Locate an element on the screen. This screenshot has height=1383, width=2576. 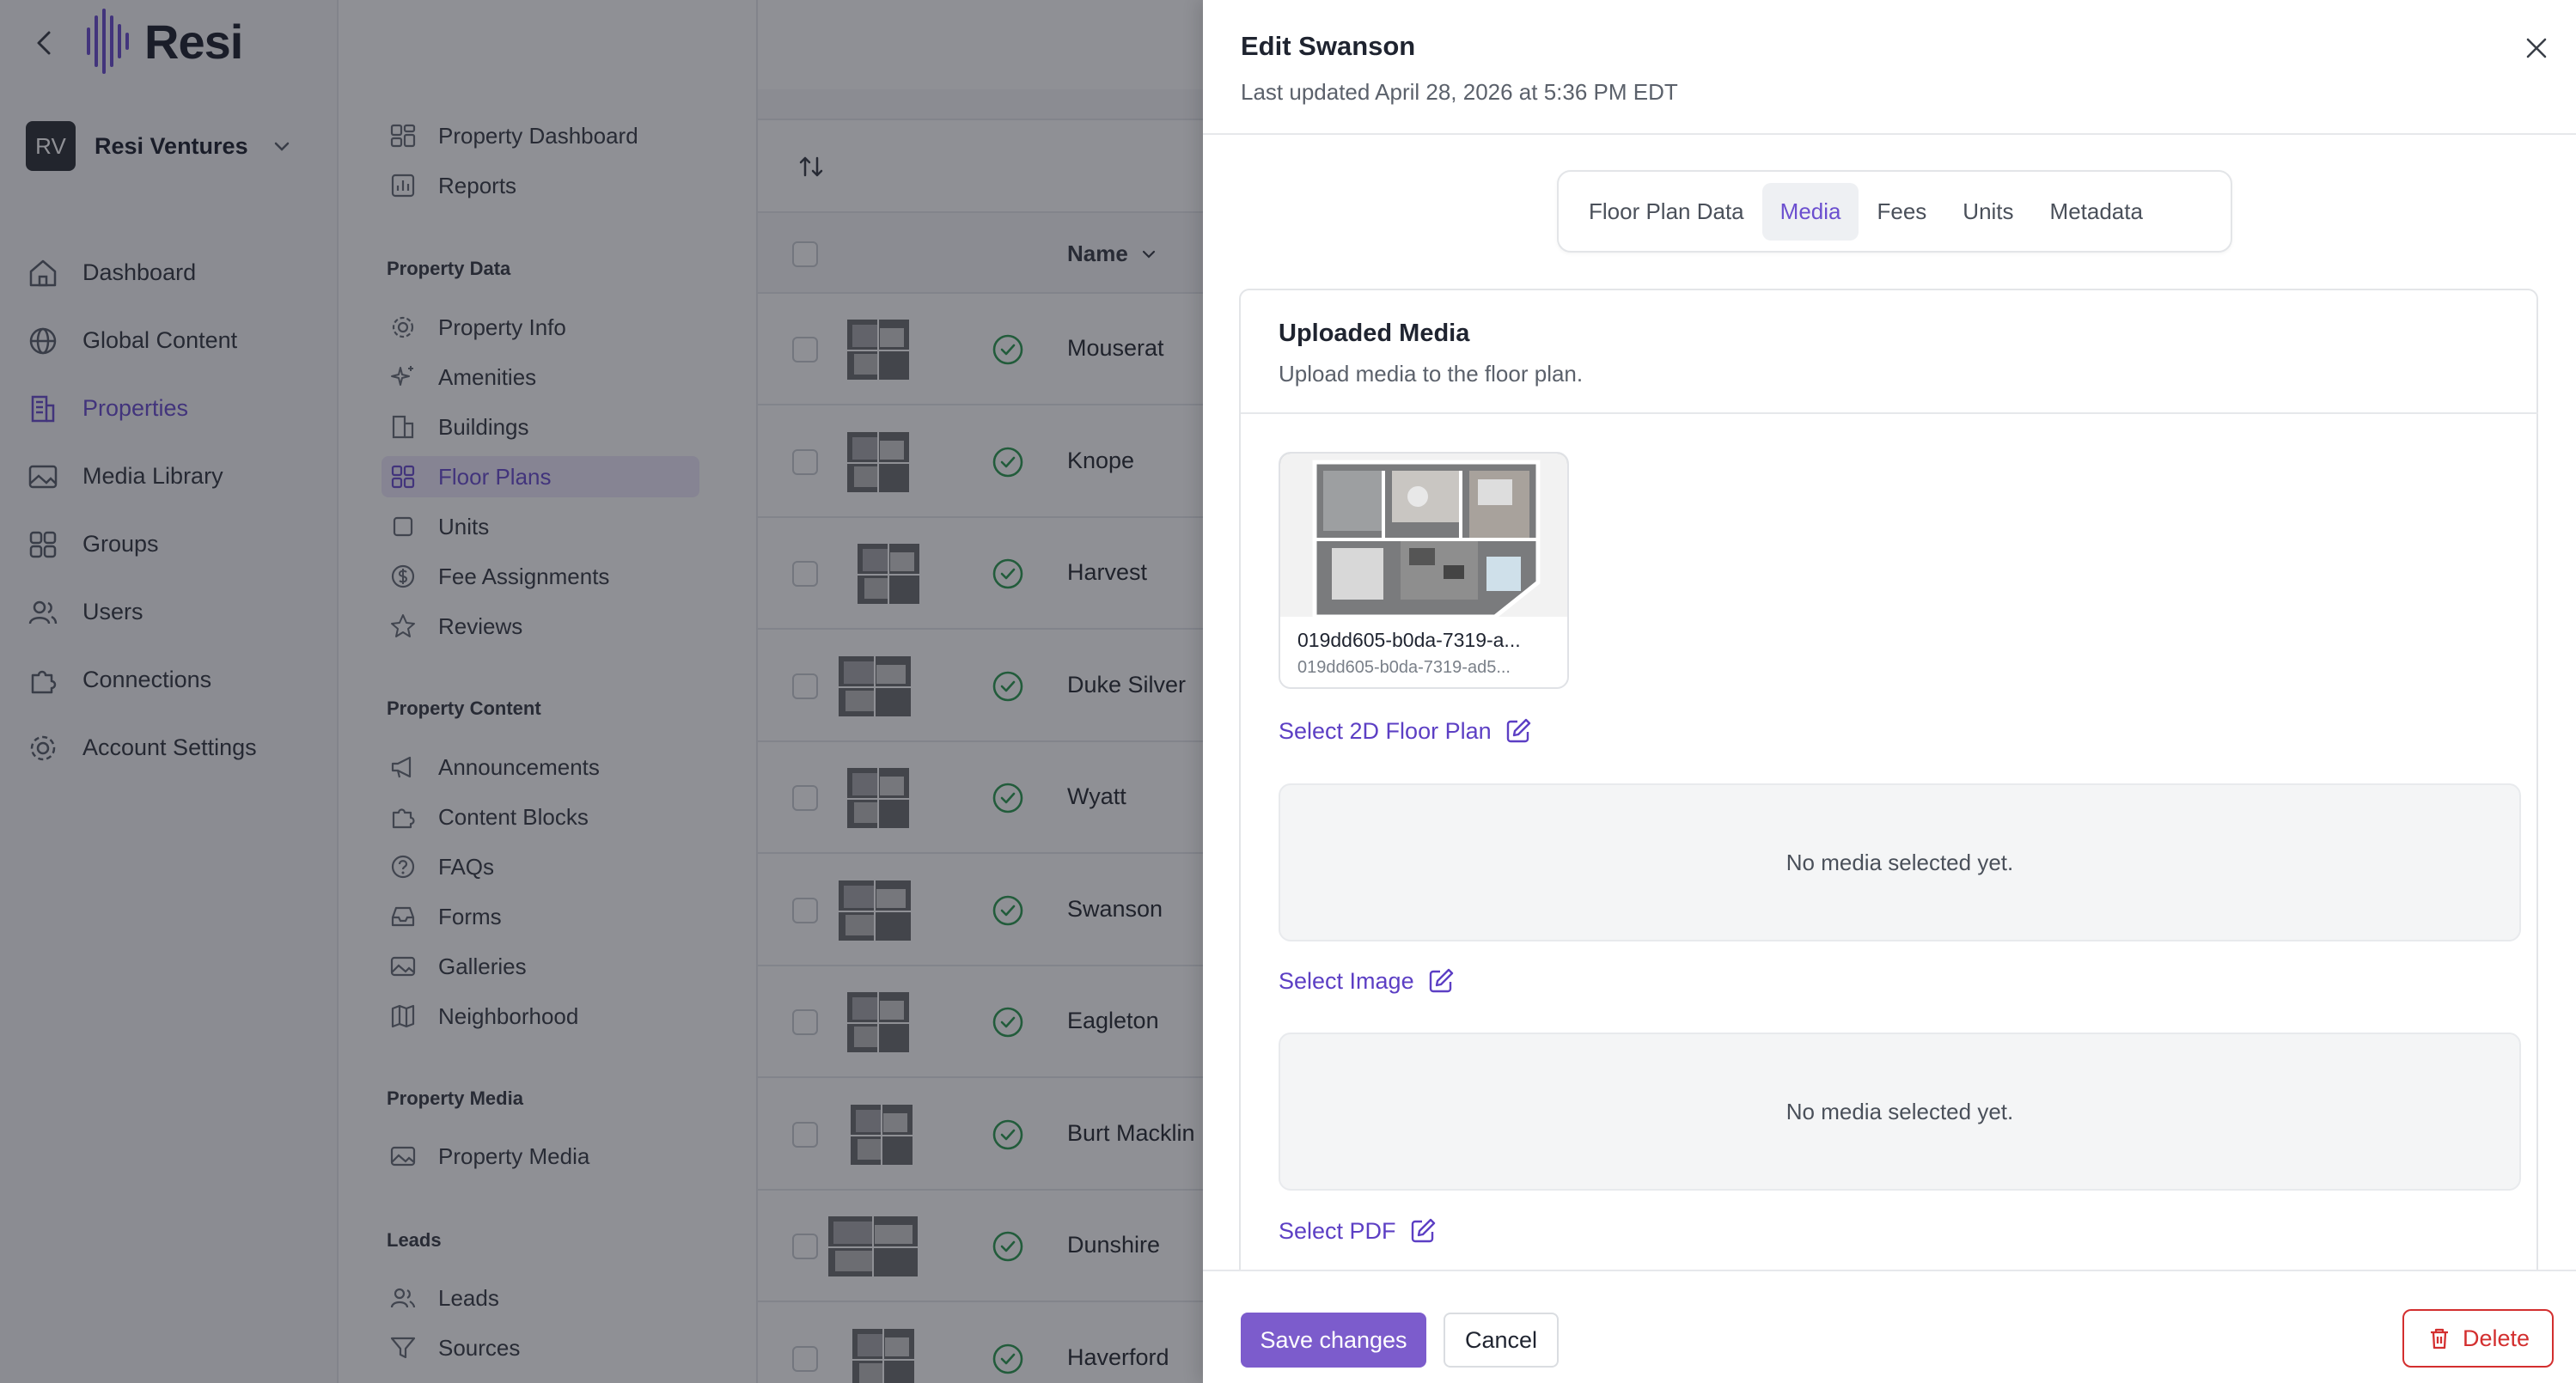
link-label: Select PDF is located at coordinates (1337, 1230).